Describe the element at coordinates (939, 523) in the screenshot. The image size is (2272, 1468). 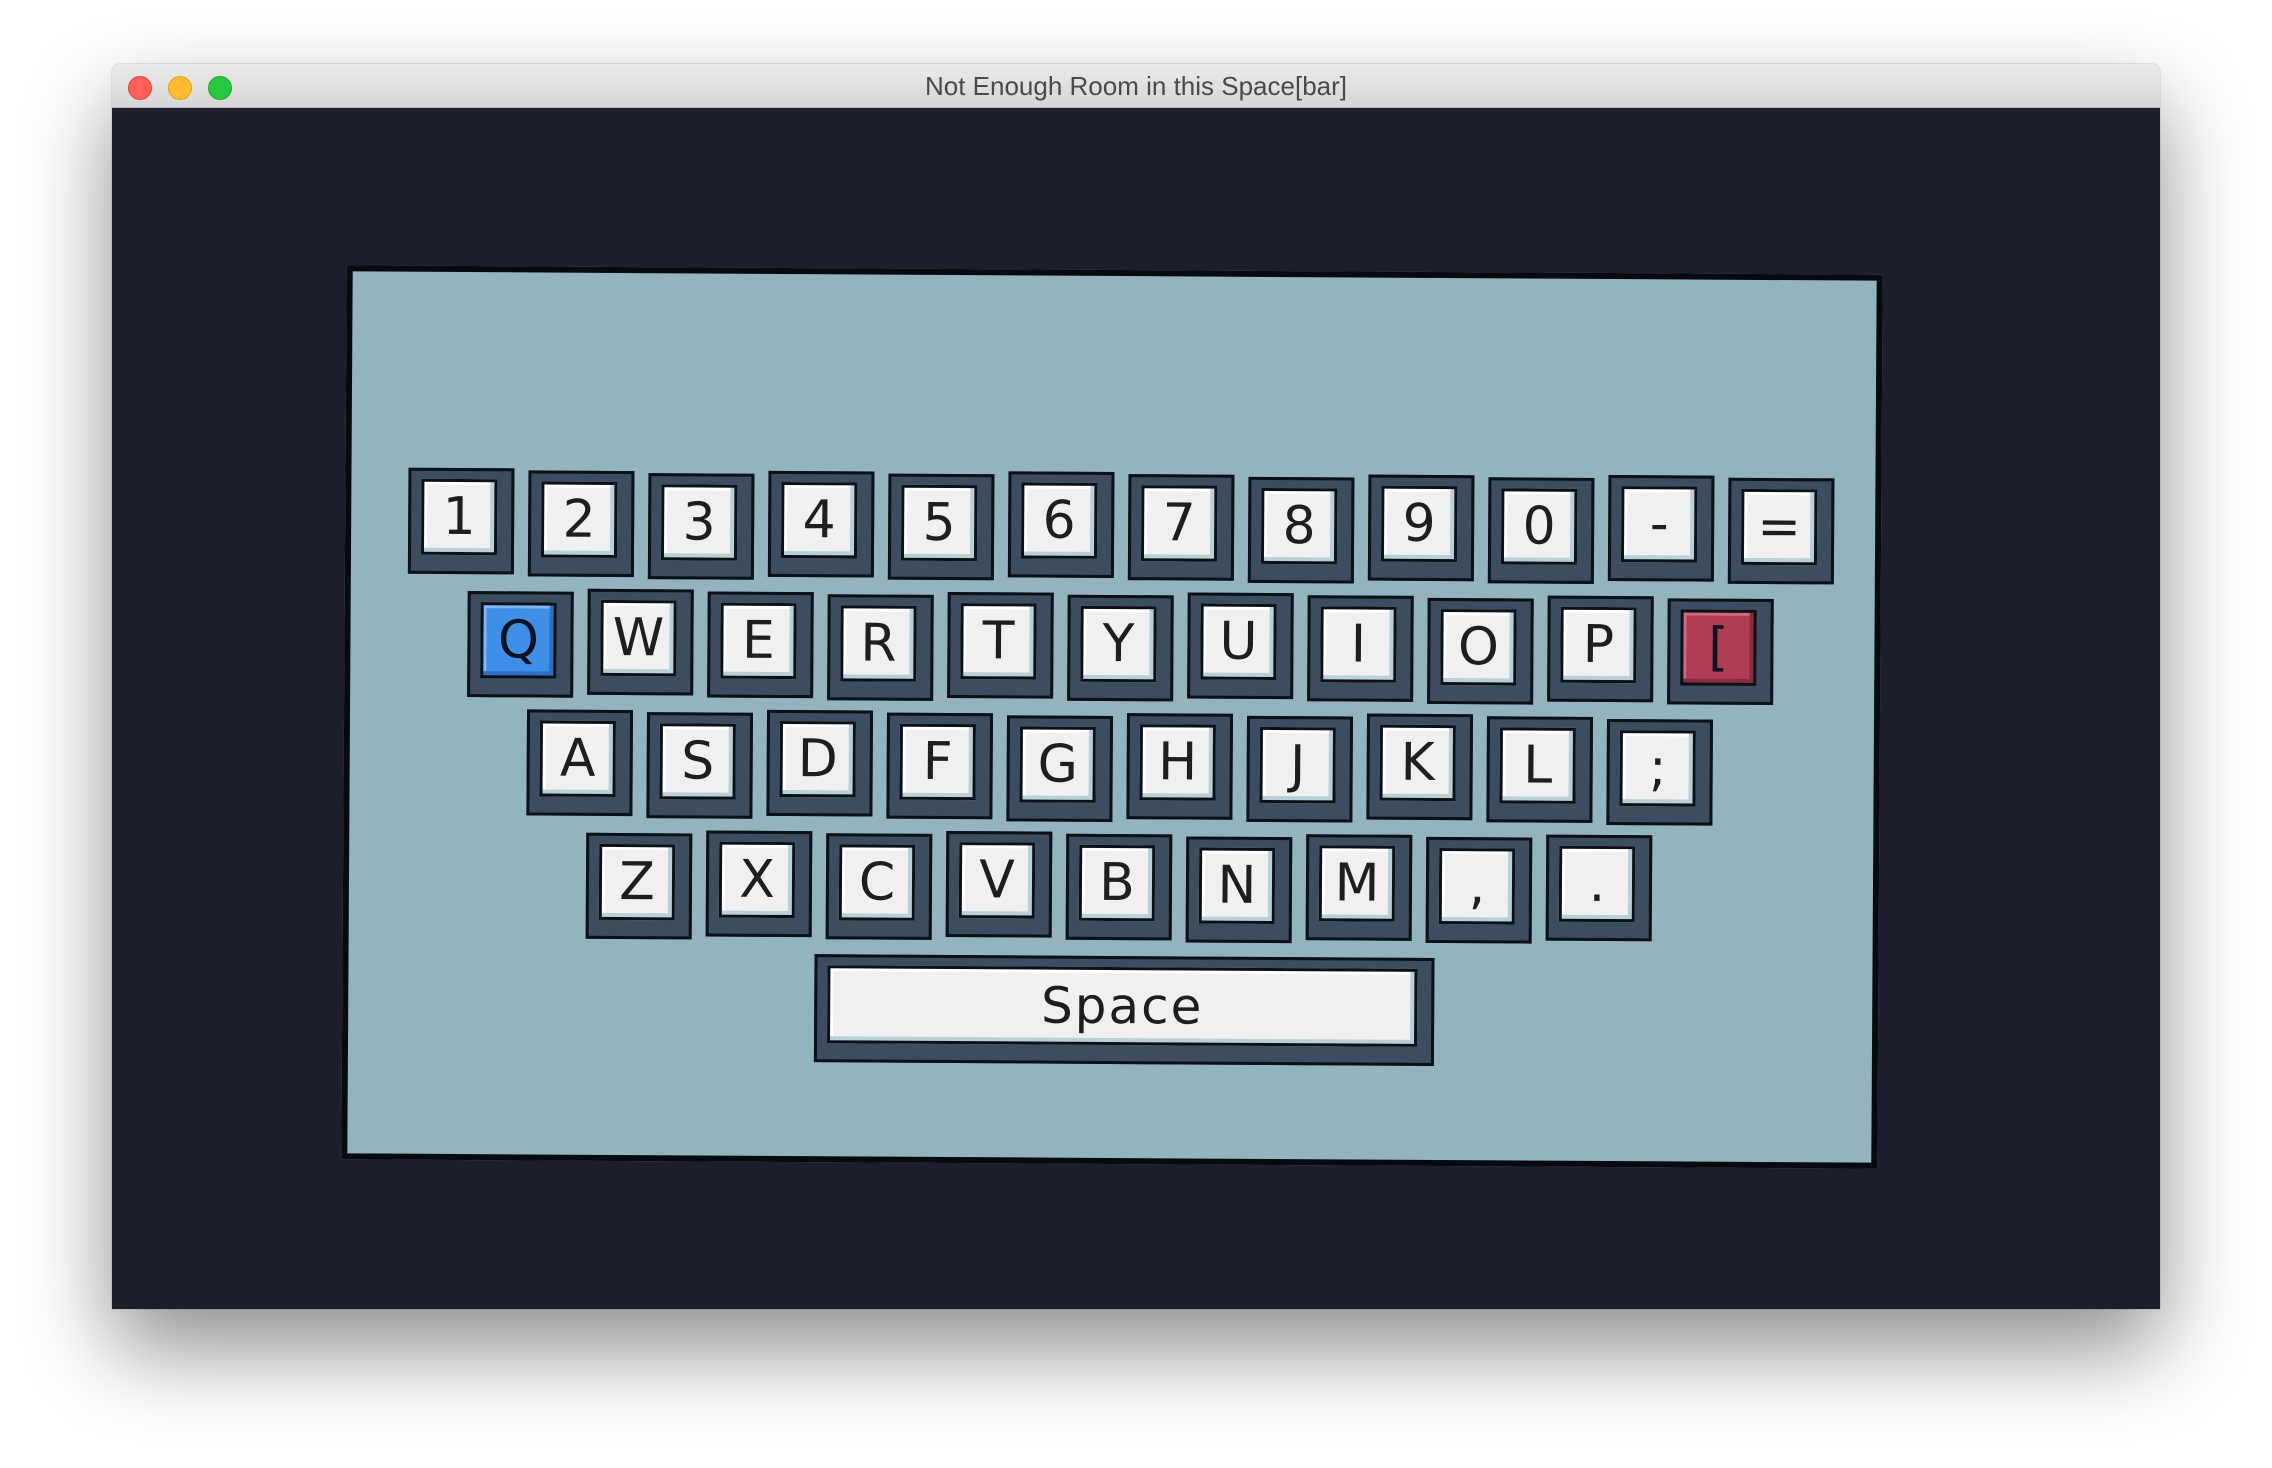
I see `key-label: 5` at that location.